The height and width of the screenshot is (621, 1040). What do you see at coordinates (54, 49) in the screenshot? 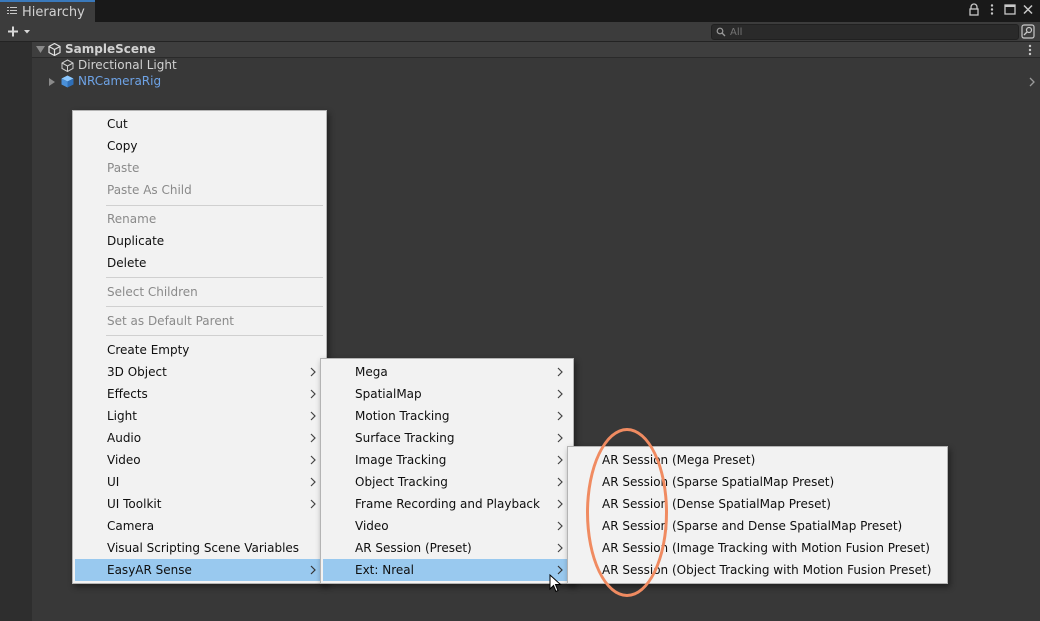
I see `unity-scene-icon` at bounding box center [54, 49].